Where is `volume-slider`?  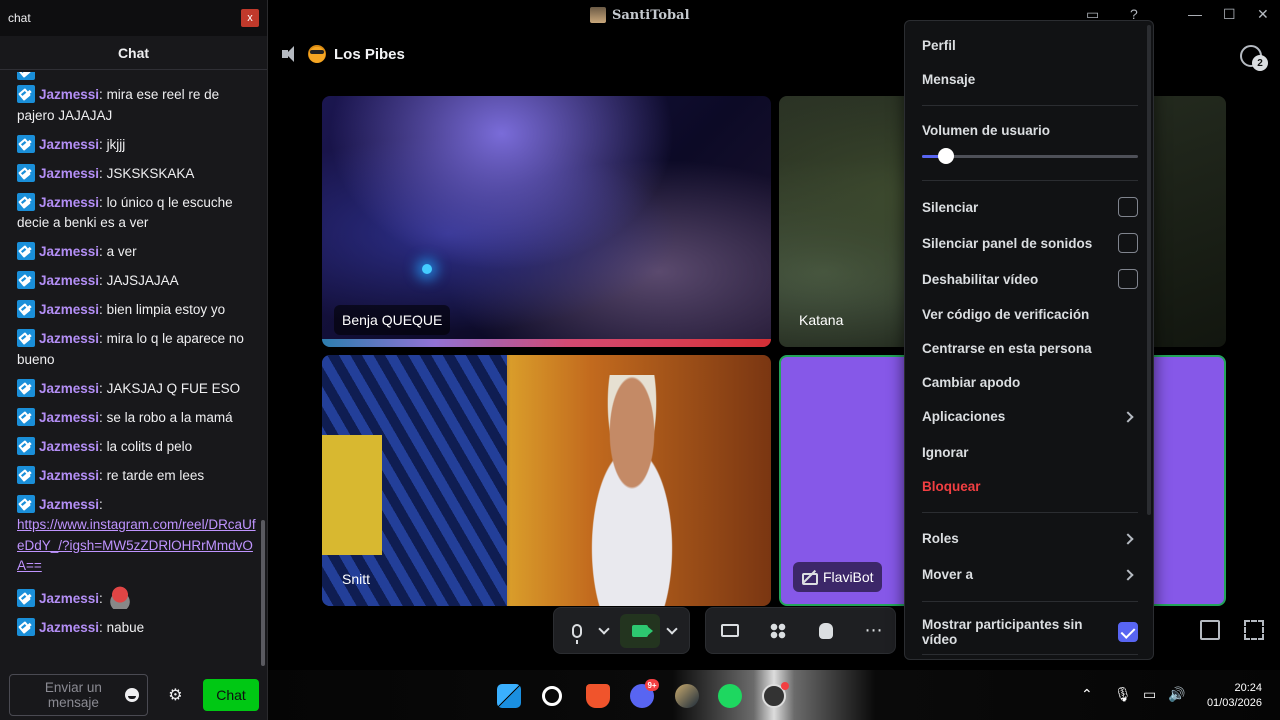 volume-slider is located at coordinates (1030, 156).